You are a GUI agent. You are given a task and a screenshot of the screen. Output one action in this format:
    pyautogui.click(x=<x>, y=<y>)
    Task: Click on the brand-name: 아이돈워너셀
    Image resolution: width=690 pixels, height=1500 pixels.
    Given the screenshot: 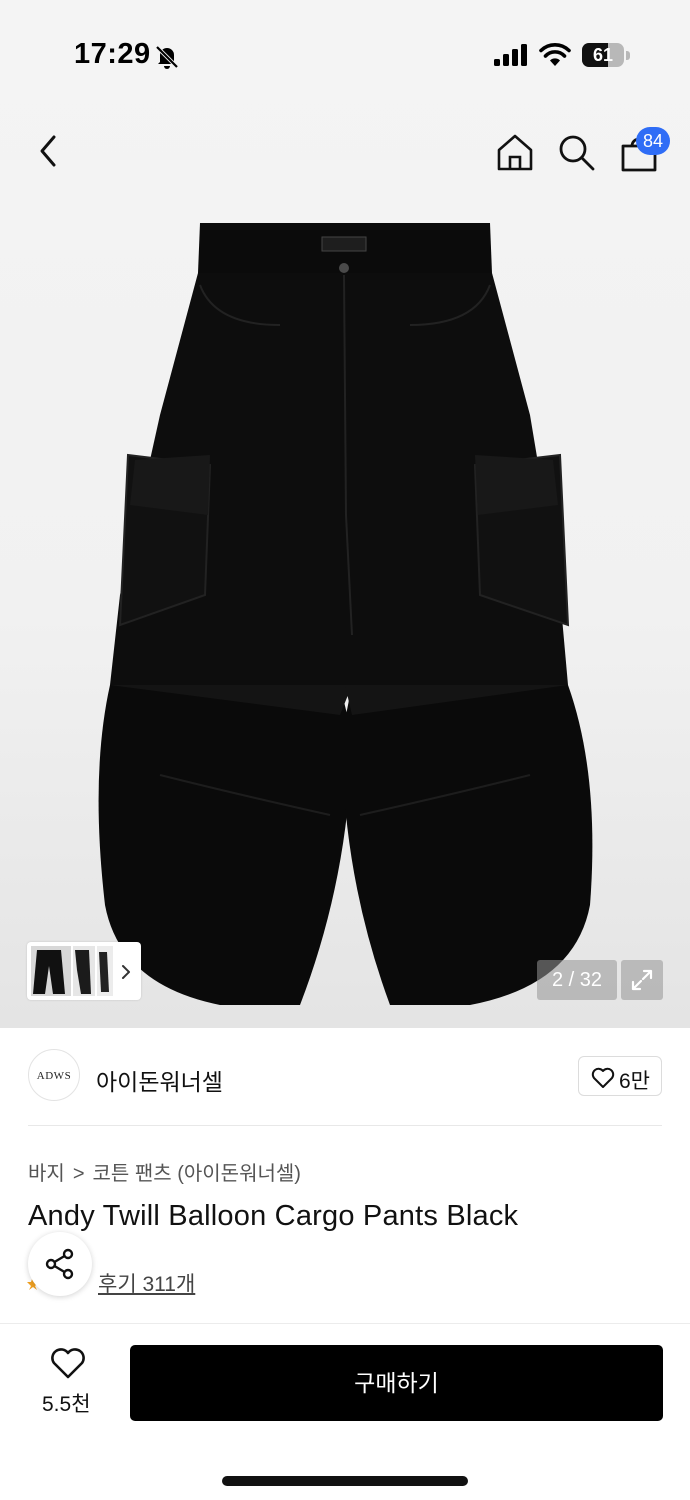 What is the action you would take?
    pyautogui.click(x=159, y=1080)
    